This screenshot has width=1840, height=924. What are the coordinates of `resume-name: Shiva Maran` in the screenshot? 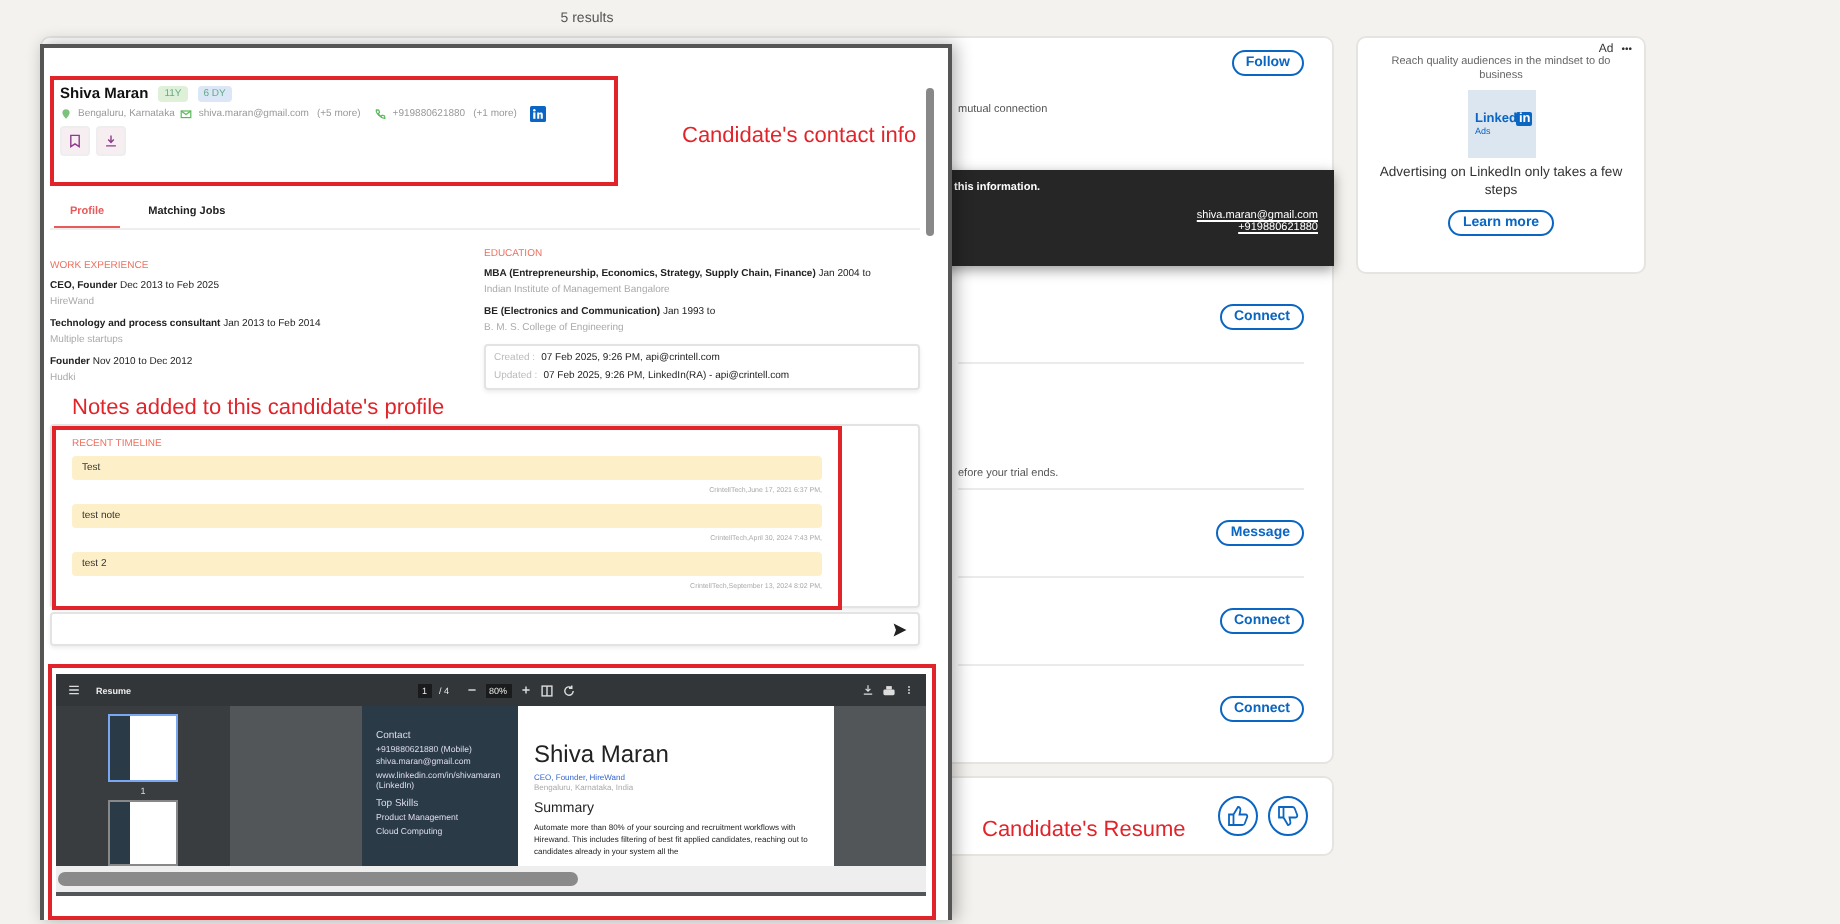 It's located at (602, 754).